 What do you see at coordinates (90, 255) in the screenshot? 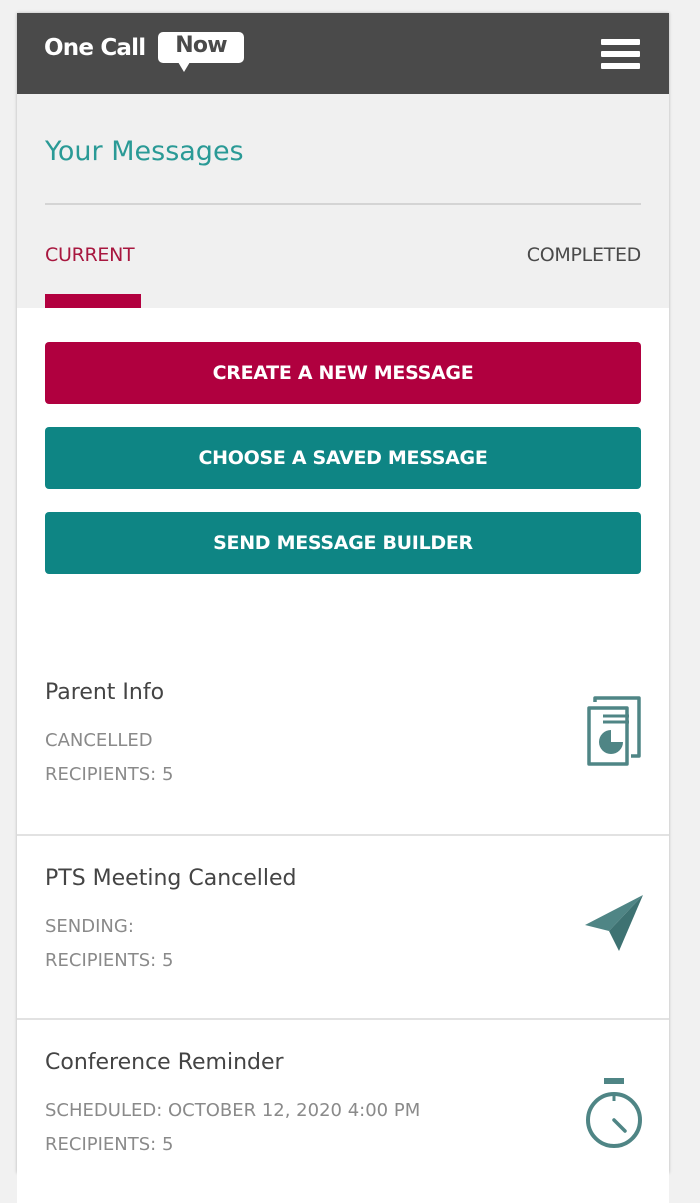
I see `tab-current: CURRENT` at bounding box center [90, 255].